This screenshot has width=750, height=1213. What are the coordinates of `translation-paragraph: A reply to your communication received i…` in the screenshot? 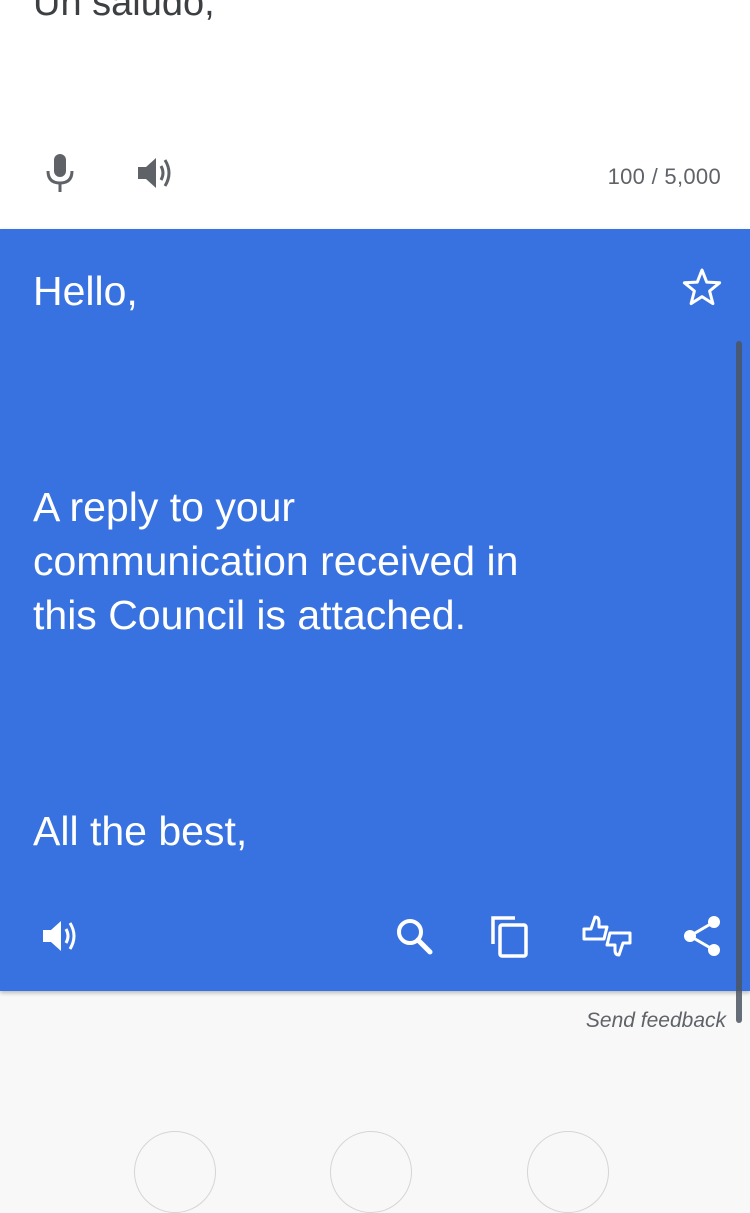 It's located at (276, 561).